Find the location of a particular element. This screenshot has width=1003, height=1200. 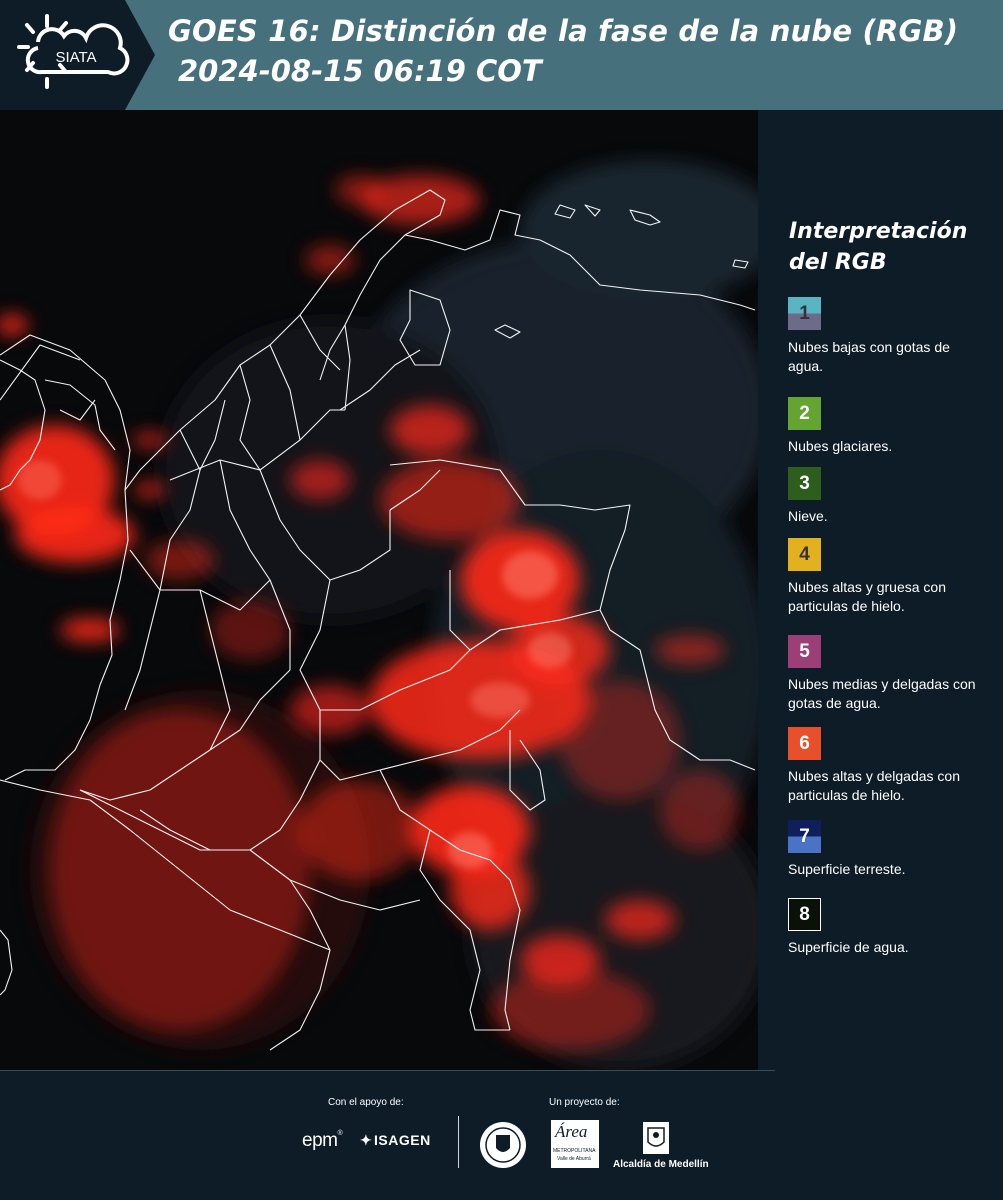

legend-label: Nubes glaciares. is located at coordinates (840, 446).